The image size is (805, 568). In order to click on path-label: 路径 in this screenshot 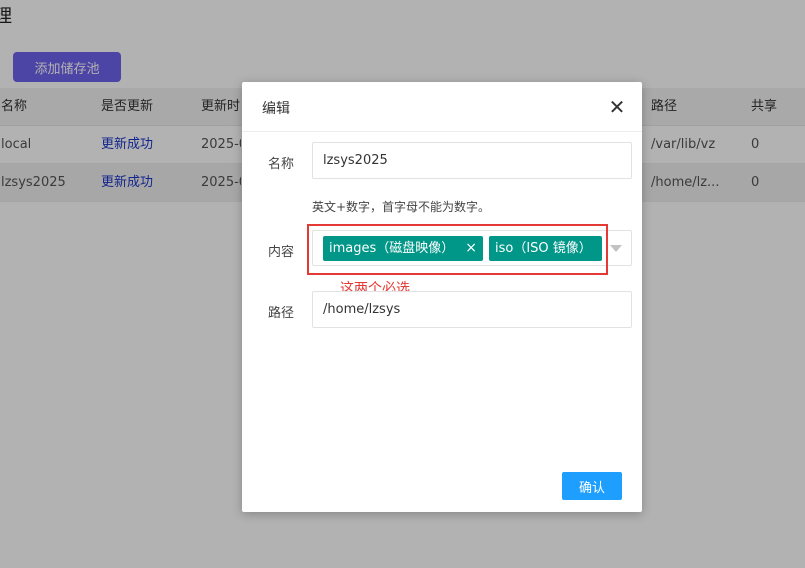, I will do `click(281, 313)`.